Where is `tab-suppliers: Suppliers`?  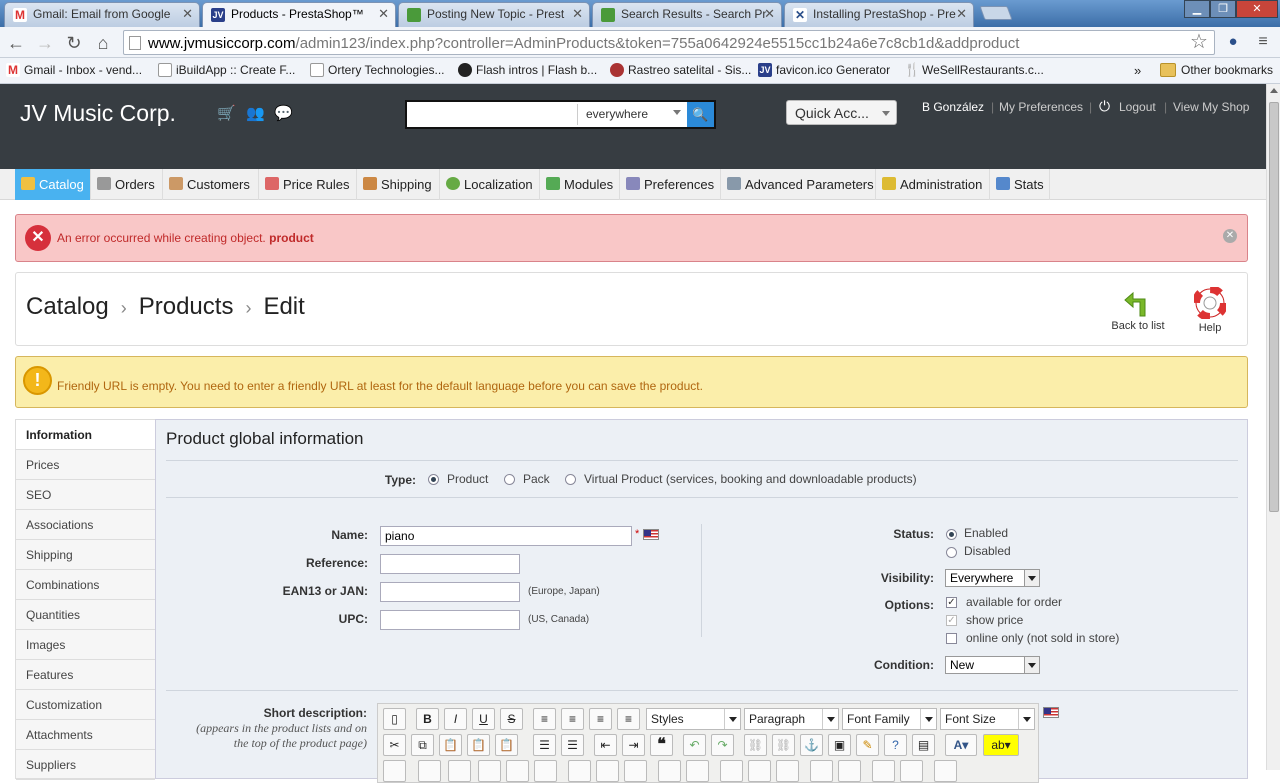
tab-suppliers: Suppliers is located at coordinates (85, 765).